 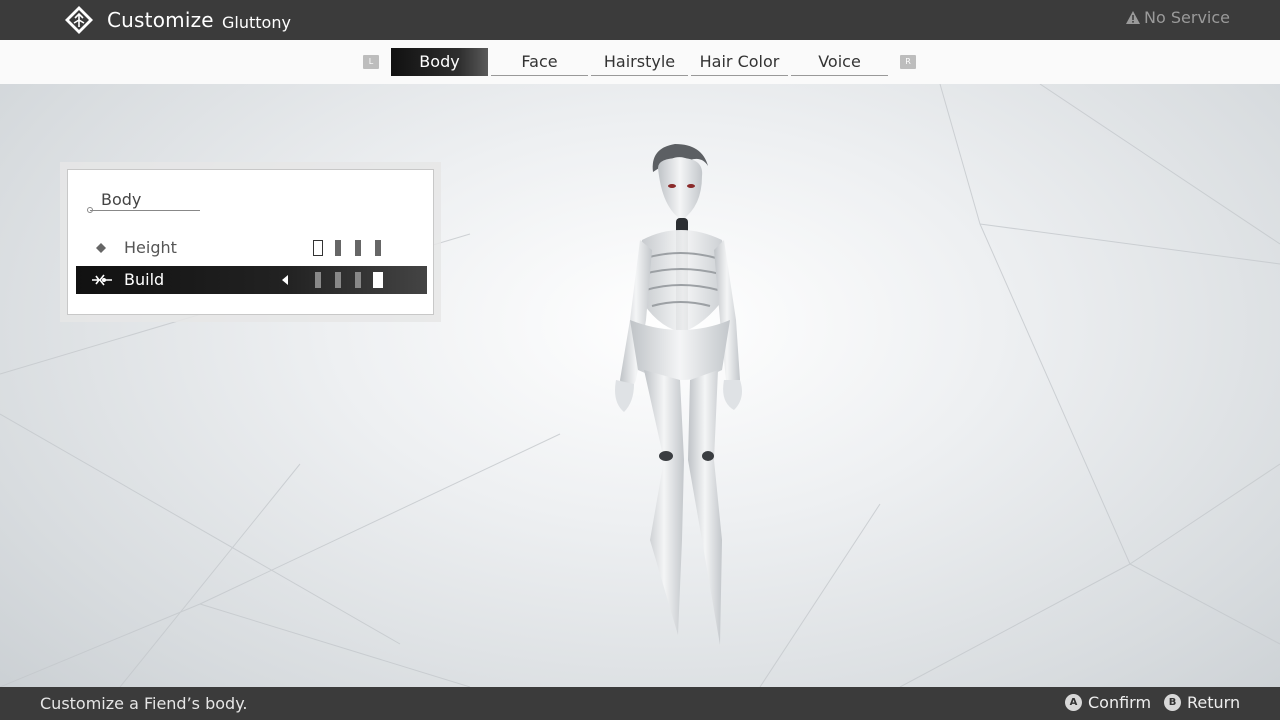 What do you see at coordinates (1073, 702) in the screenshot?
I see `a-button-icon: A` at bounding box center [1073, 702].